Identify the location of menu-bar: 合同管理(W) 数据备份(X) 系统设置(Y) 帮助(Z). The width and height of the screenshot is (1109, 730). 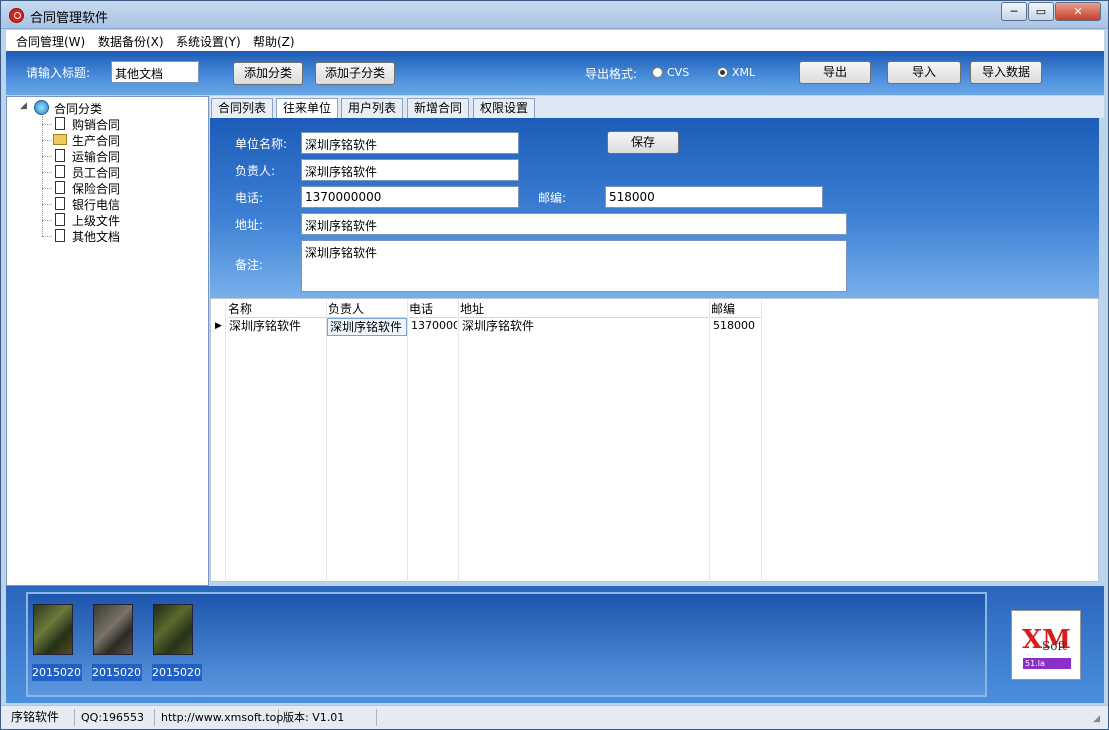
(555, 40).